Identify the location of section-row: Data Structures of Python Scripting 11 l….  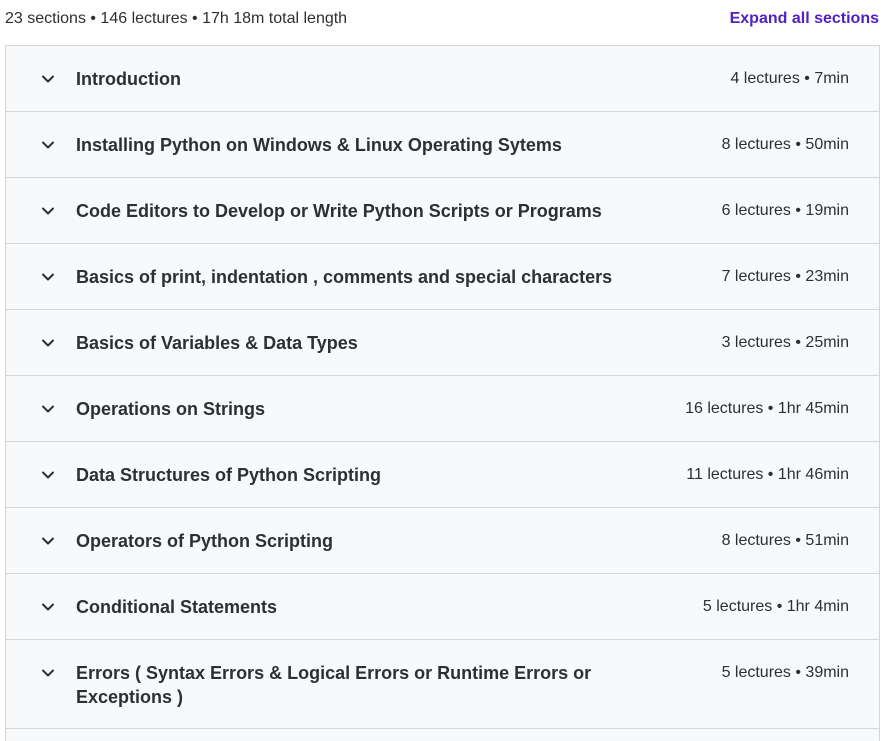
(442, 475).